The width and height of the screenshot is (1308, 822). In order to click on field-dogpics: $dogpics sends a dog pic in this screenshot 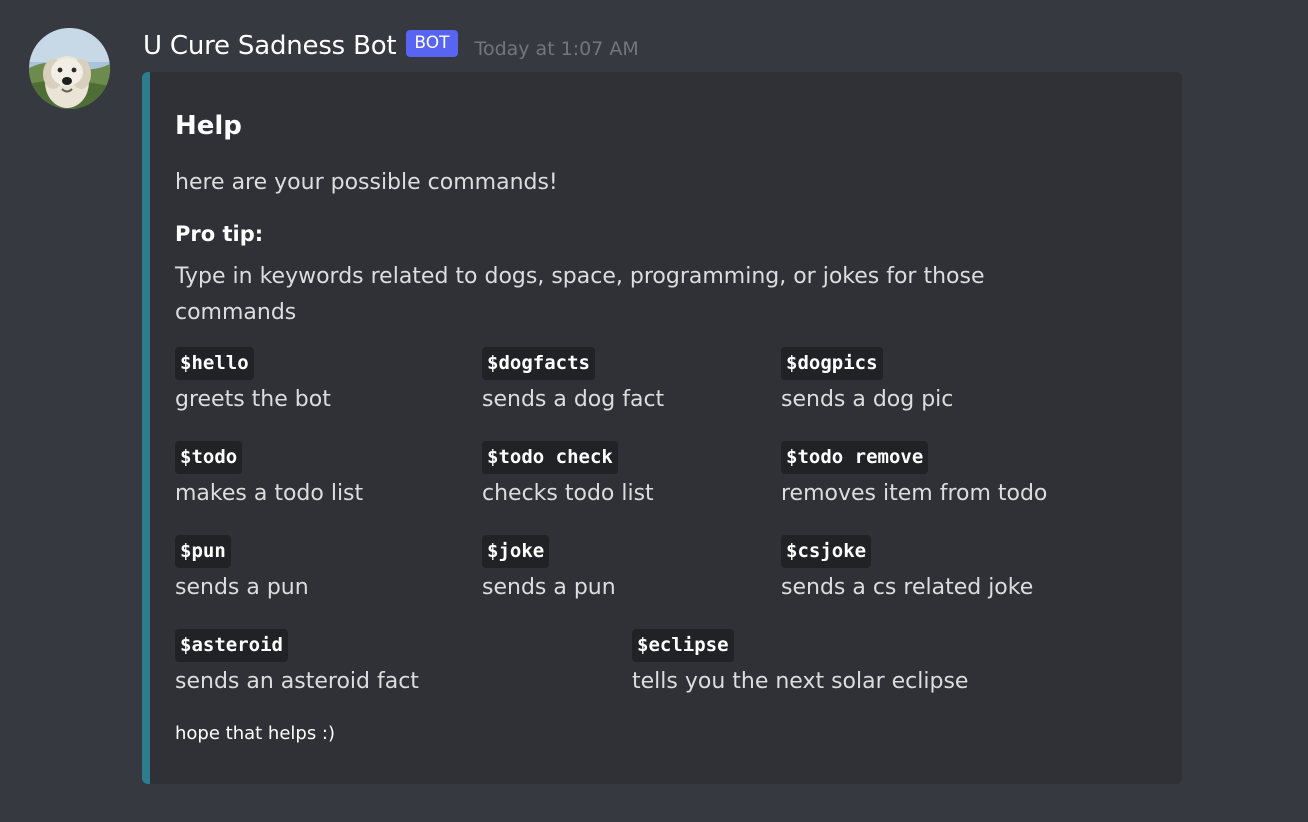, I will do `click(867, 381)`.